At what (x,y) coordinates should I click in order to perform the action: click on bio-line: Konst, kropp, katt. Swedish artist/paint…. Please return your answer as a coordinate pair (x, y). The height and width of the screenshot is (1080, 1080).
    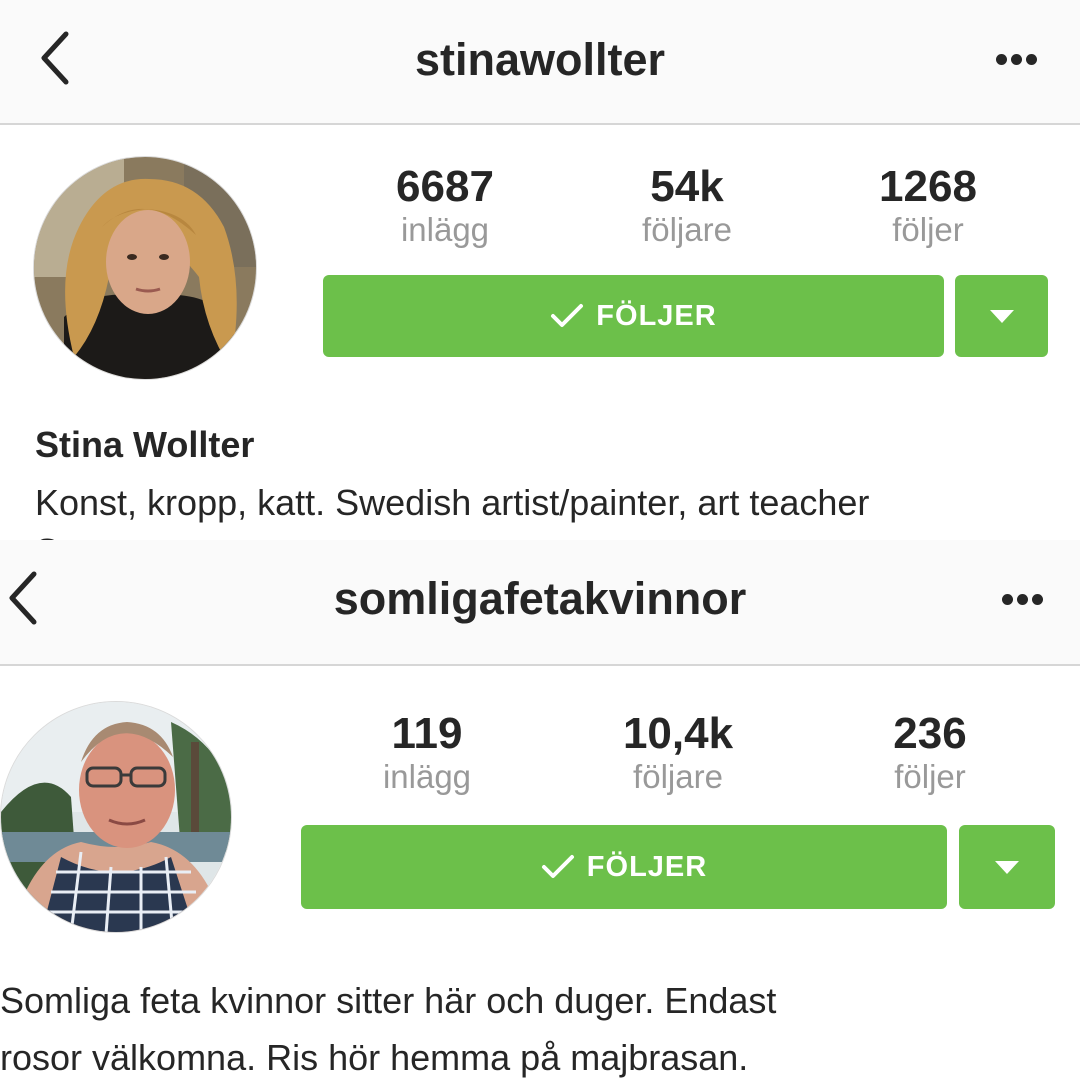
    Looking at the image, I should click on (452, 502).